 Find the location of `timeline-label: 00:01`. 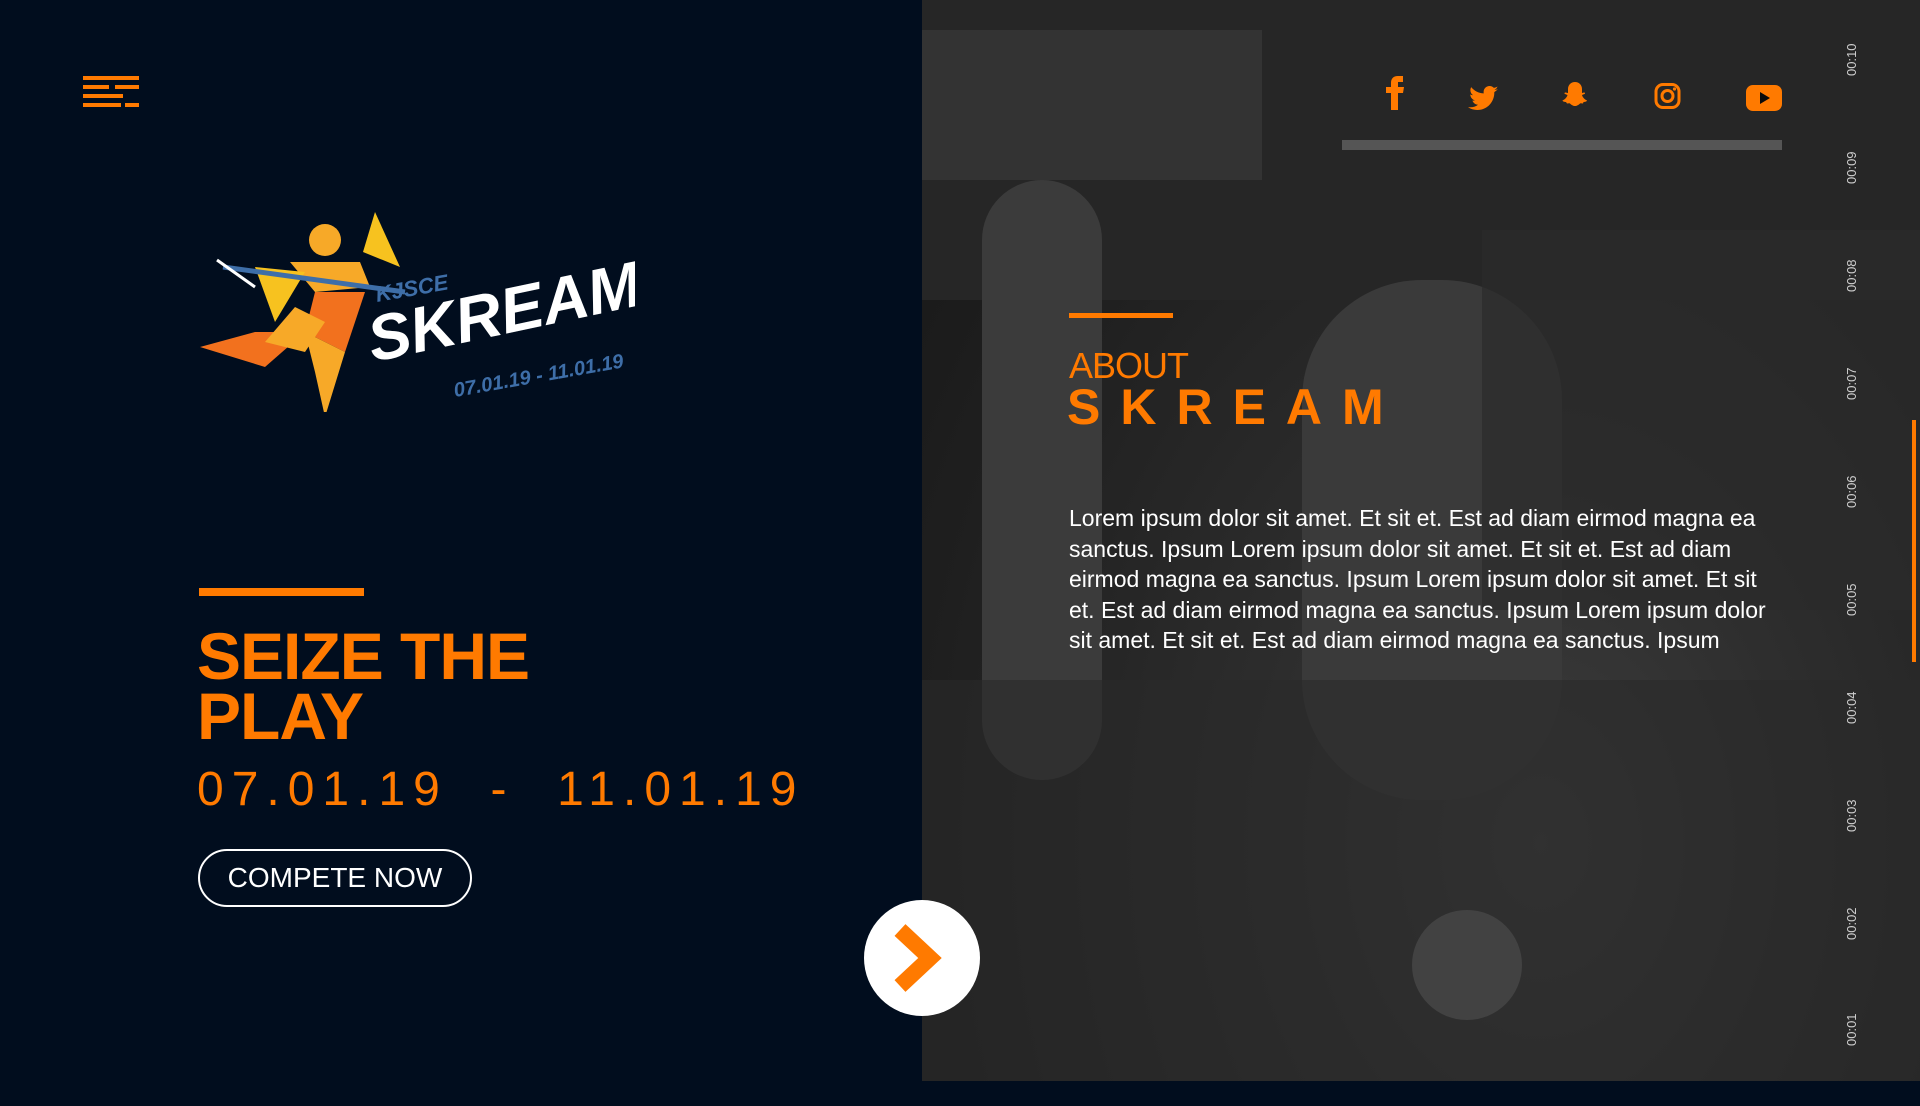

timeline-label: 00:01 is located at coordinates (1851, 1016).